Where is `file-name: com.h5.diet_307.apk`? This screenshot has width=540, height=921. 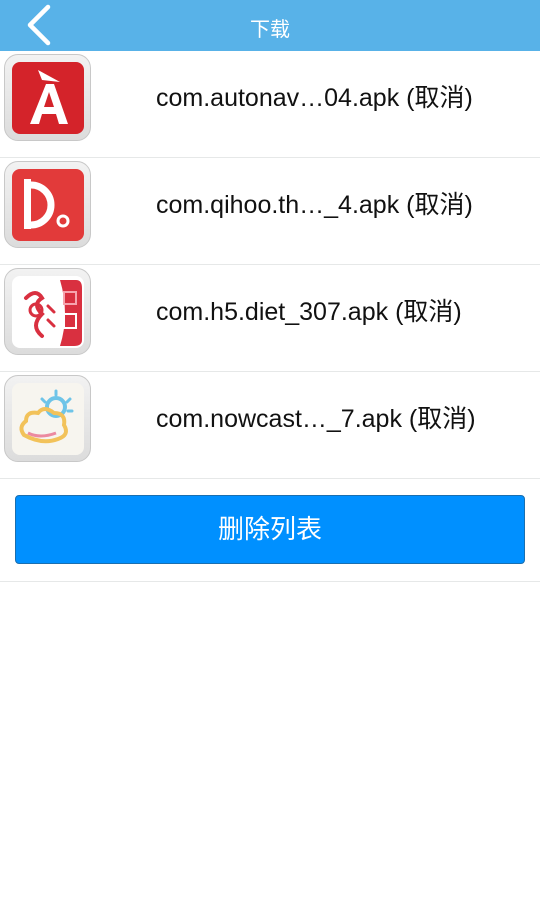
file-name: com.h5.diet_307.apk is located at coordinates (272, 312).